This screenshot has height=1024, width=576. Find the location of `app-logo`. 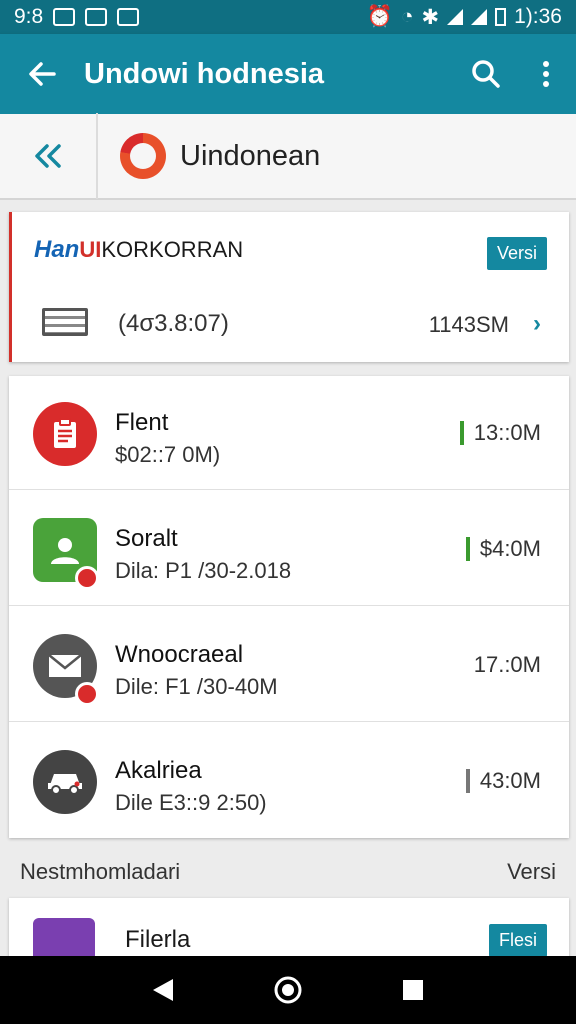

app-logo is located at coordinates (143, 156).